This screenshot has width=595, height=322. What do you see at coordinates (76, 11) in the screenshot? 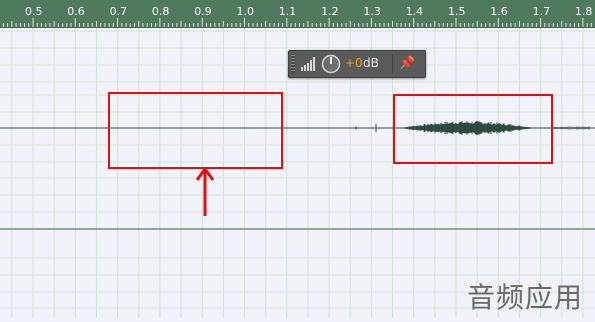
I see `ruler-tick-label: 0.6` at bounding box center [76, 11].